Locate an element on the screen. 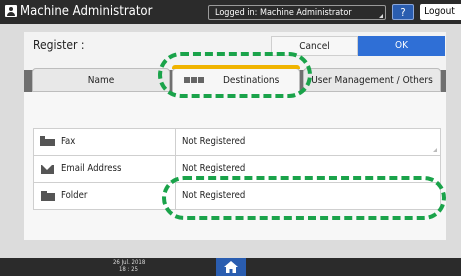  register-title: Register : is located at coordinates (59, 45).